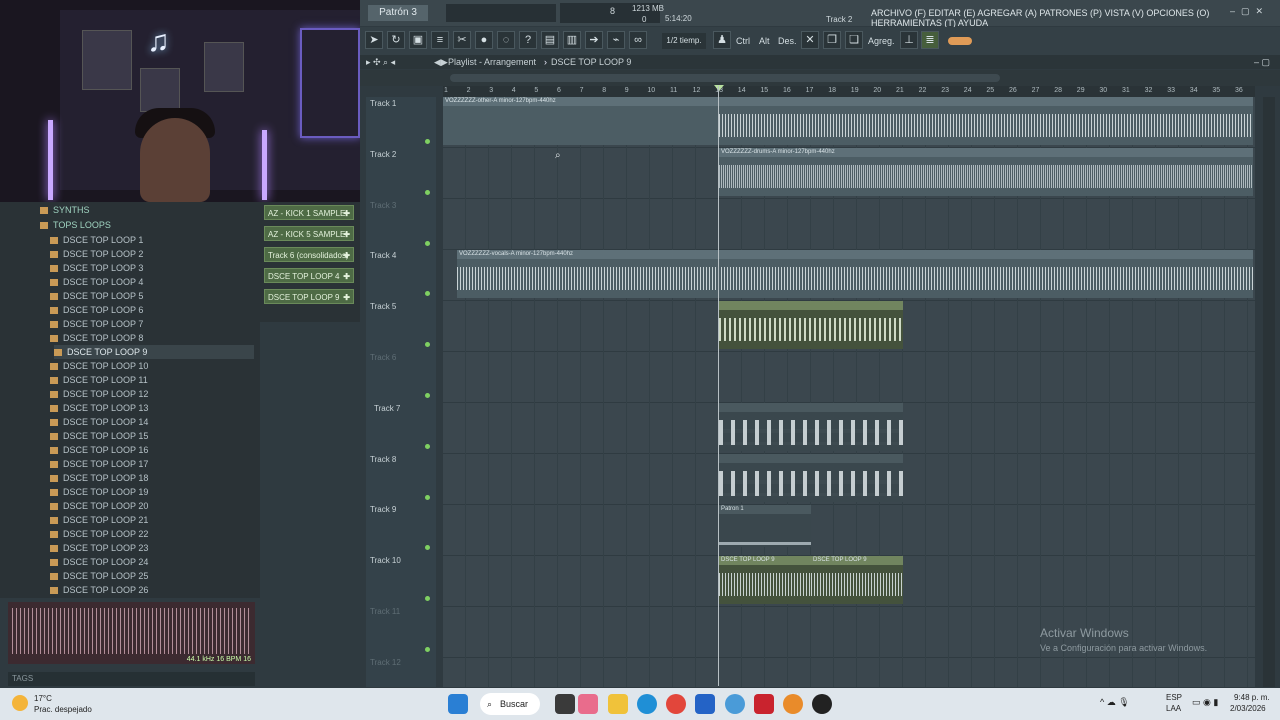 The width and height of the screenshot is (1280, 720). Describe the element at coordinates (99, 548) in the screenshot. I see `browser-item: DSCE TOP LOOP 23` at that location.